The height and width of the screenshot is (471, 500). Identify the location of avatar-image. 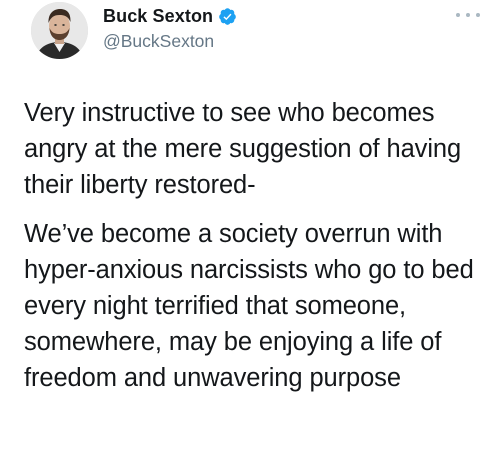
(59, 30).